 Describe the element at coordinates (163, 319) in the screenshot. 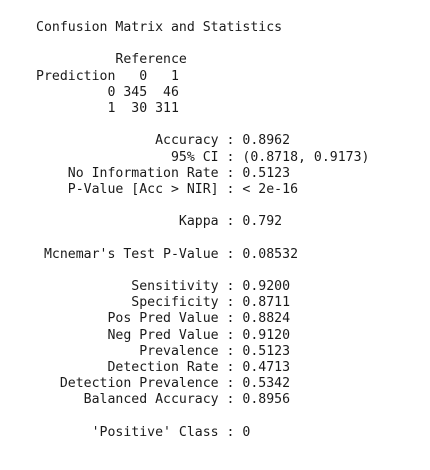

I see `stat-pos-pred-value: Pos Pred Value : 0.8824` at that location.